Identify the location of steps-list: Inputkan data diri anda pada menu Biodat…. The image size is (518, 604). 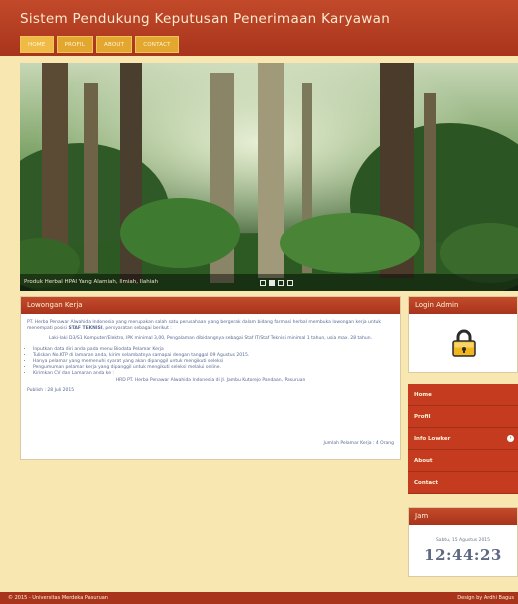
(210, 362).